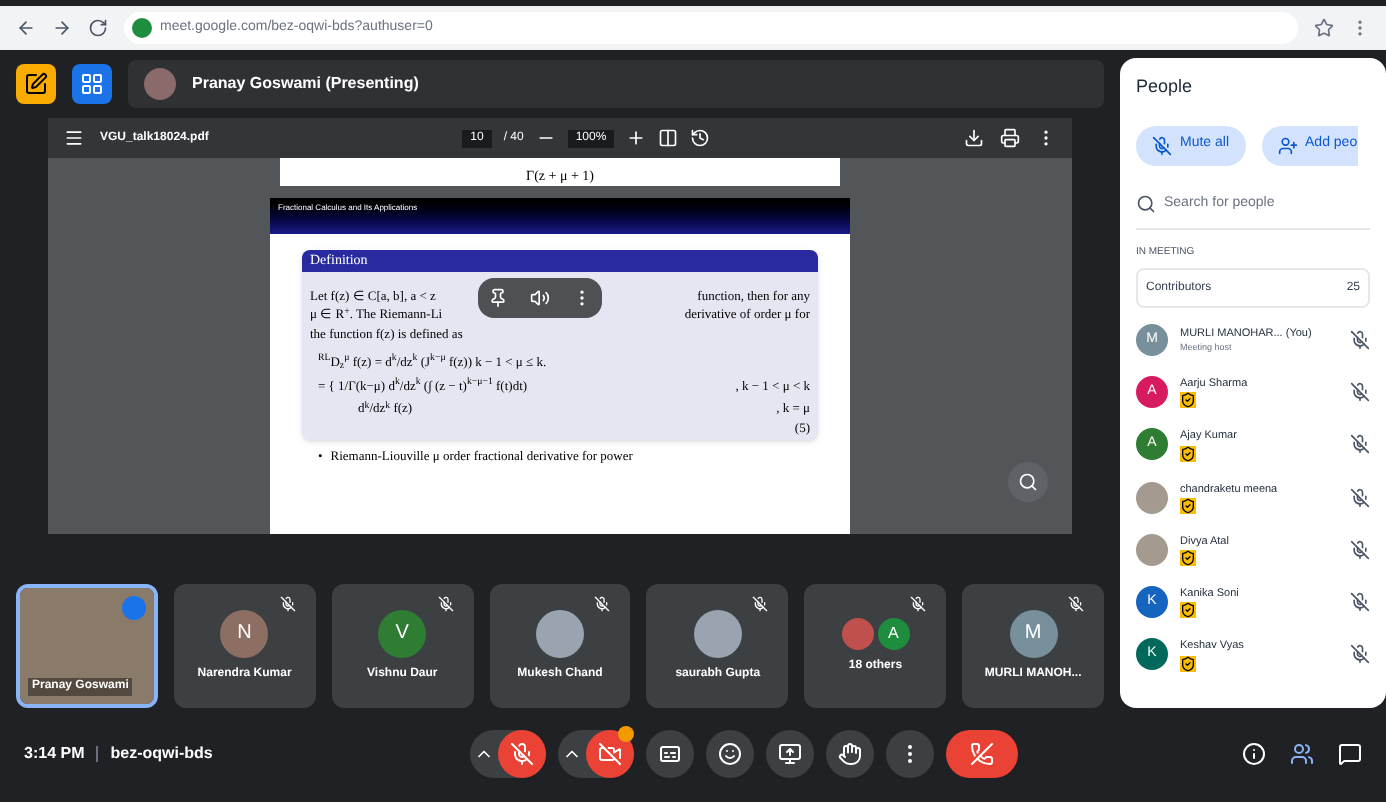 This screenshot has width=1386, height=802. I want to click on site-icon, so click(142, 28).